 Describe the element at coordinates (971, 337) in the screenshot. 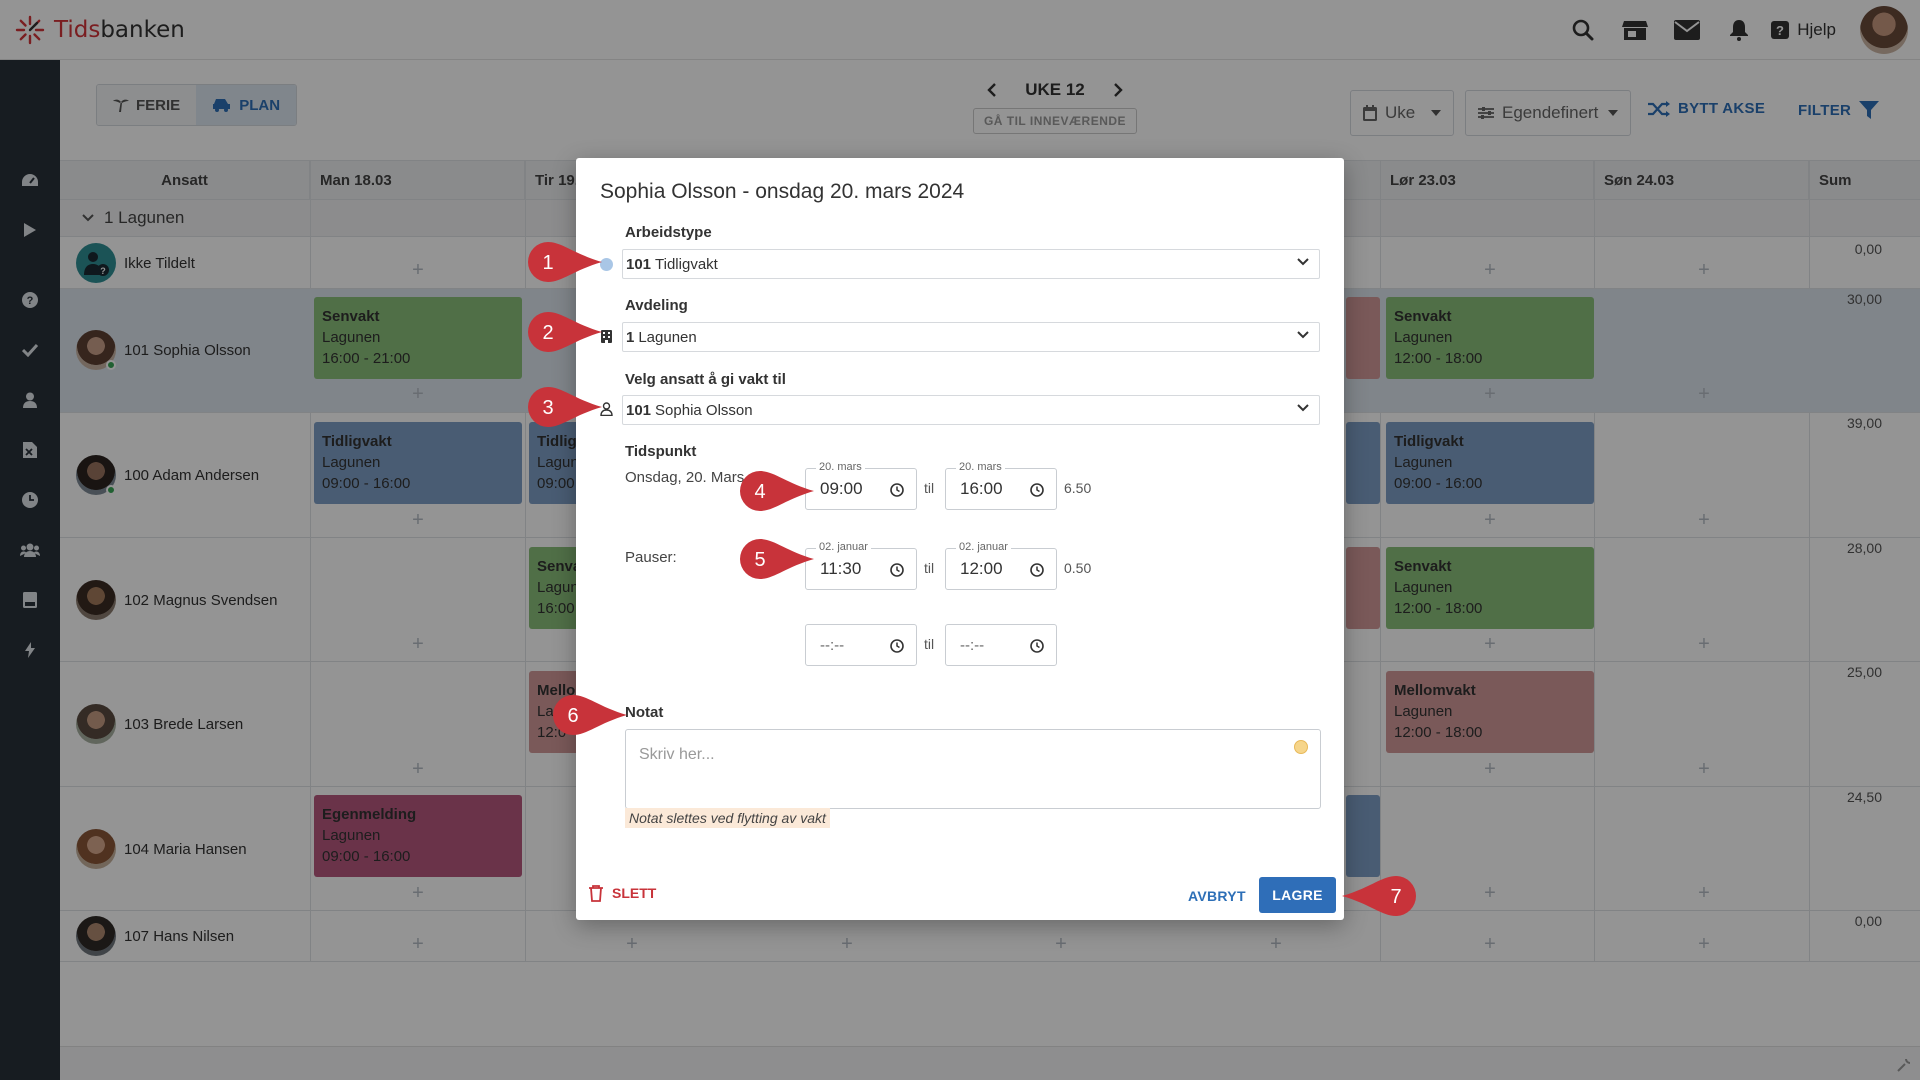

I see `avdeling-select: 1 Lagunen` at that location.